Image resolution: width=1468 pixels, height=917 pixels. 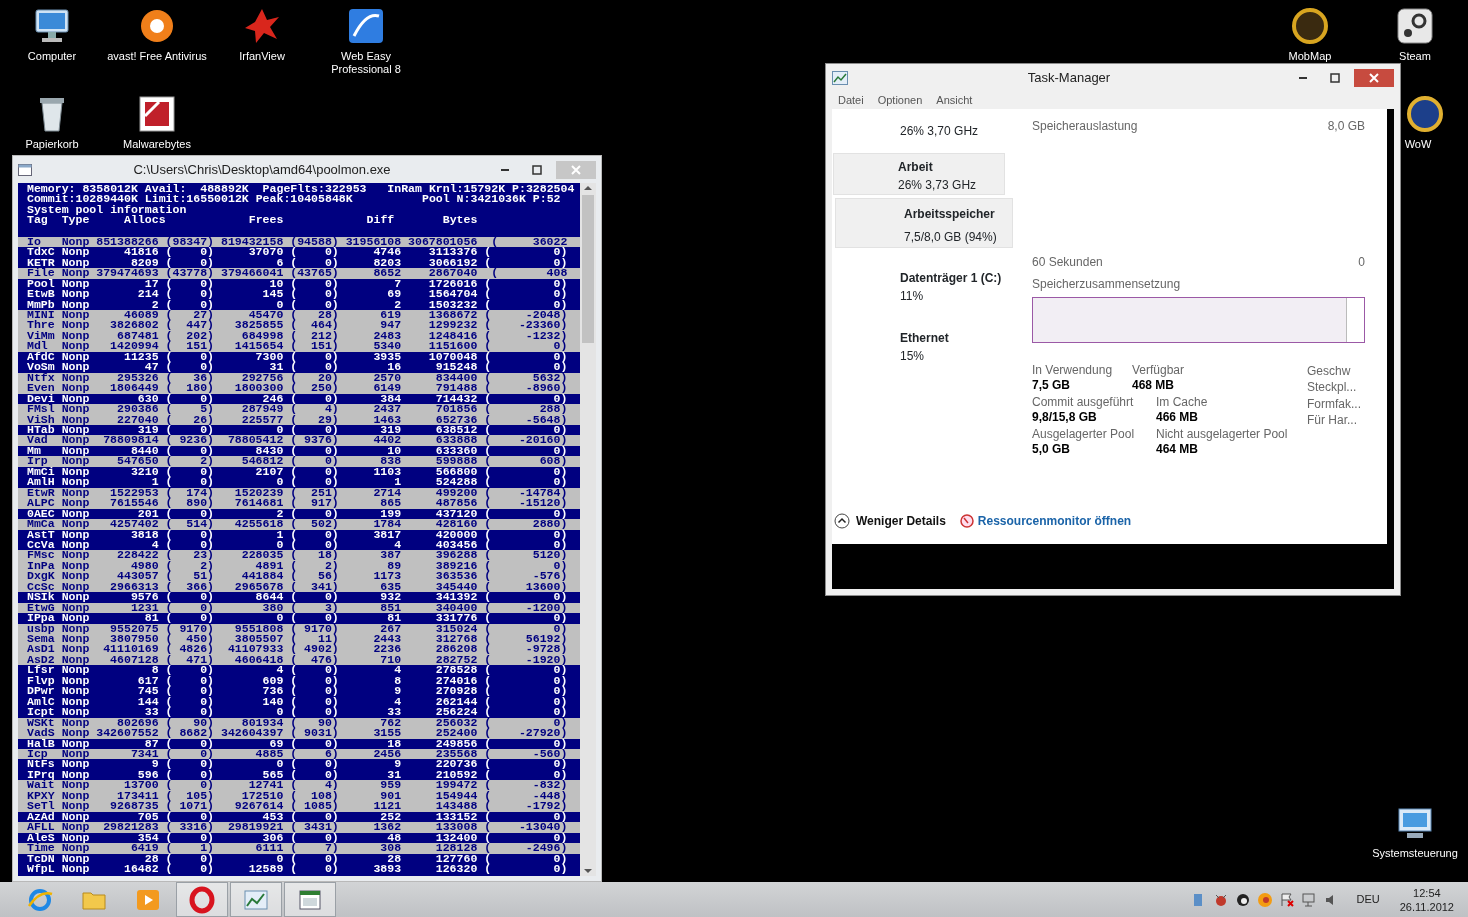 What do you see at coordinates (456, 723) in the screenshot?
I see `byte-count: 256032` at bounding box center [456, 723].